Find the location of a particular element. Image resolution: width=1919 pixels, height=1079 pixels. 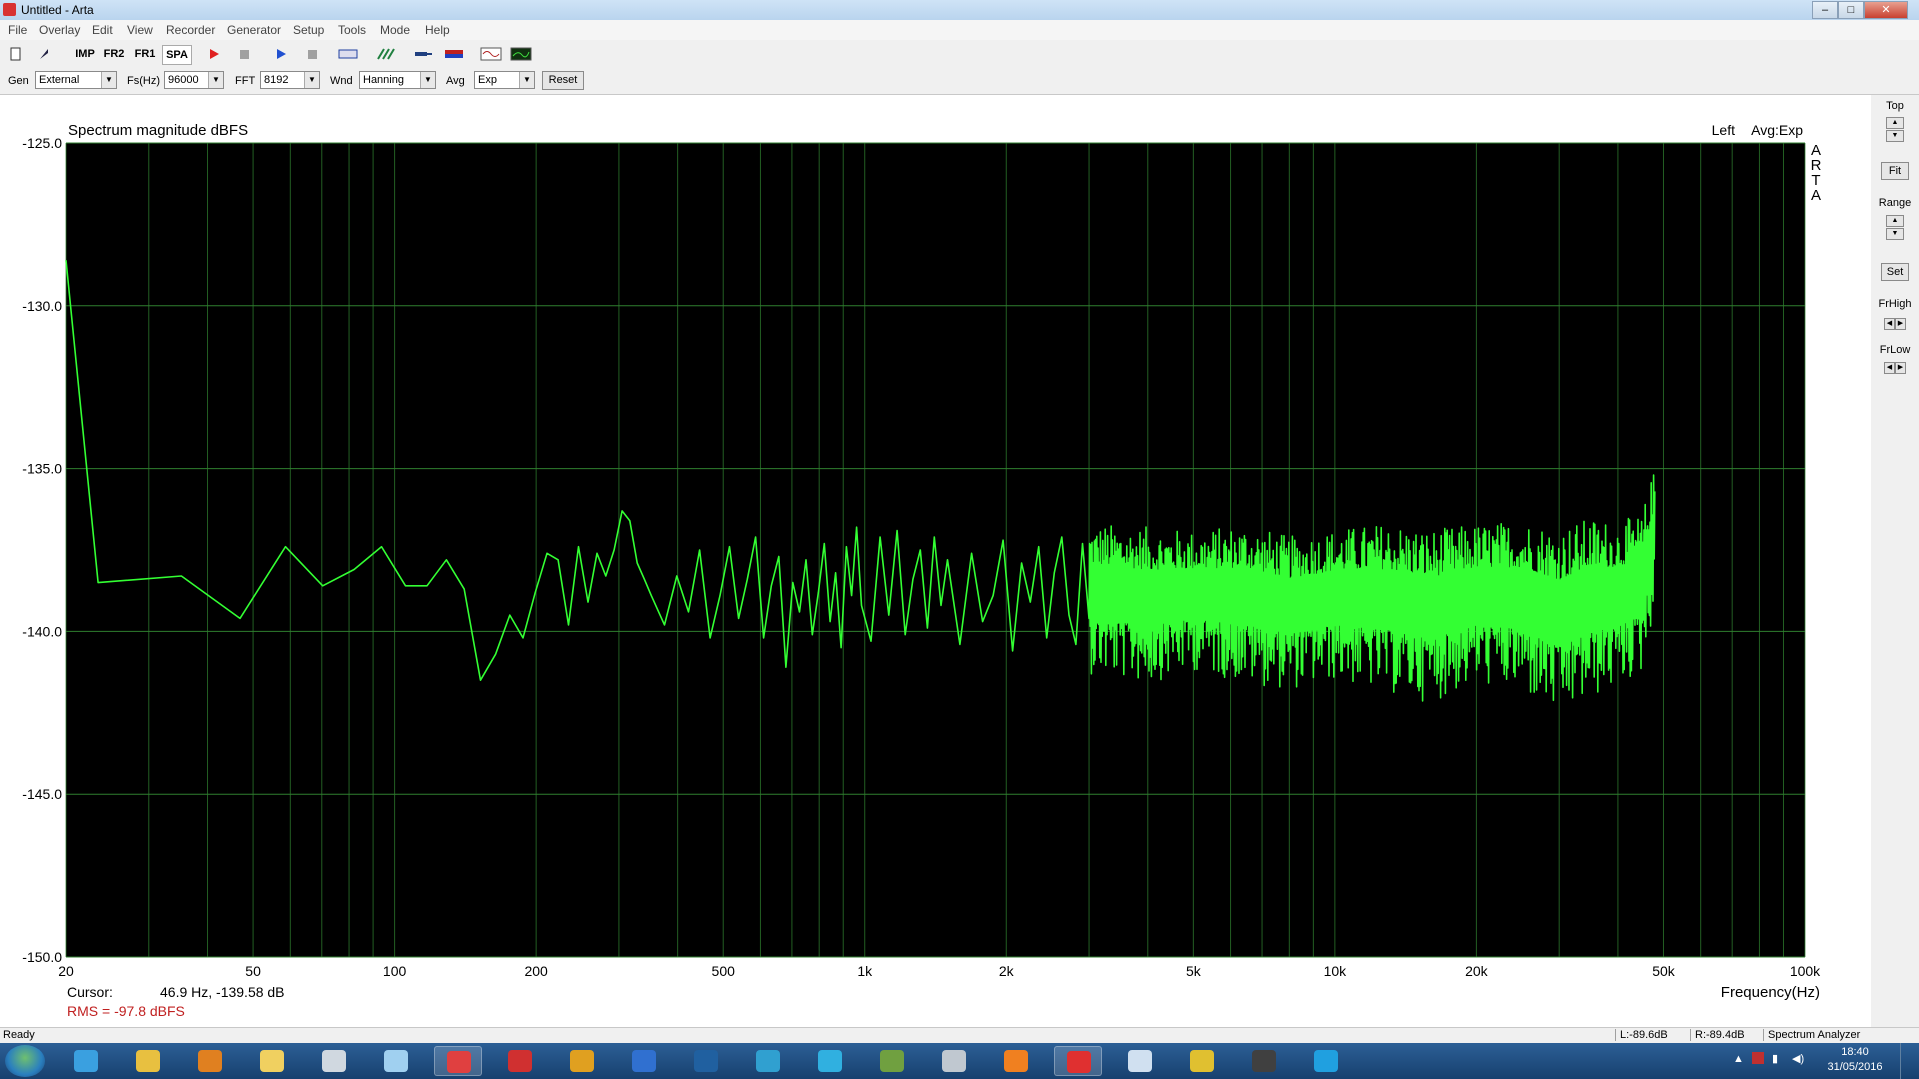

status-ready: Ready is located at coordinates (19, 1035).